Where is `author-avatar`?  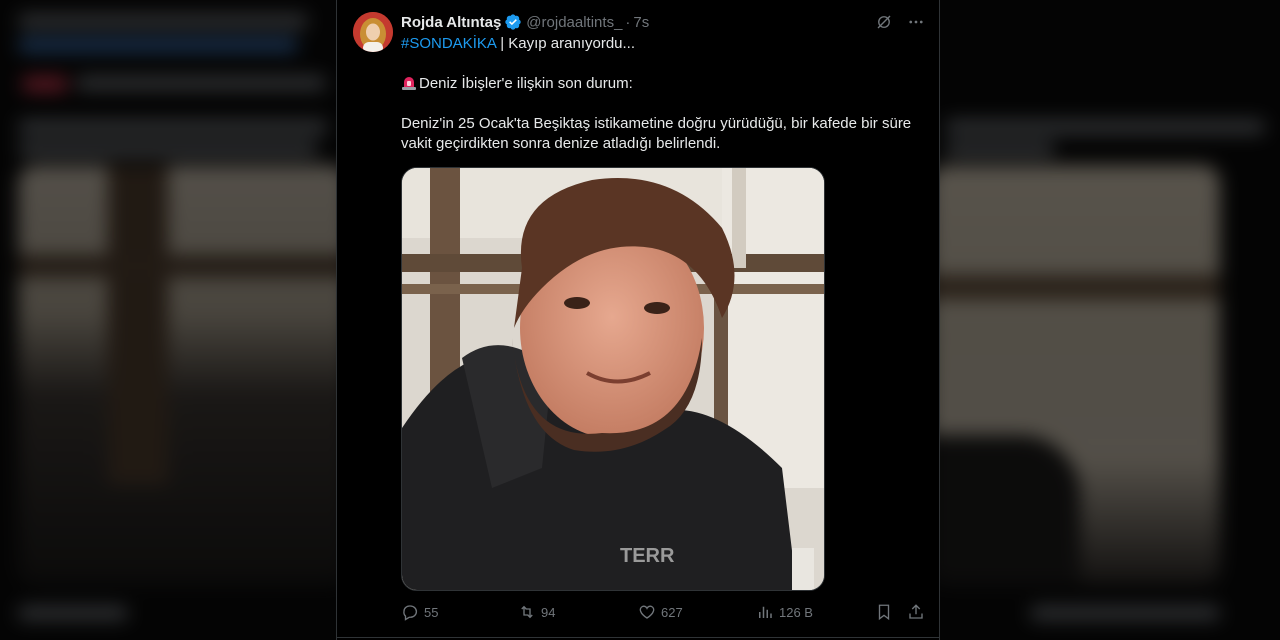 author-avatar is located at coordinates (373, 32).